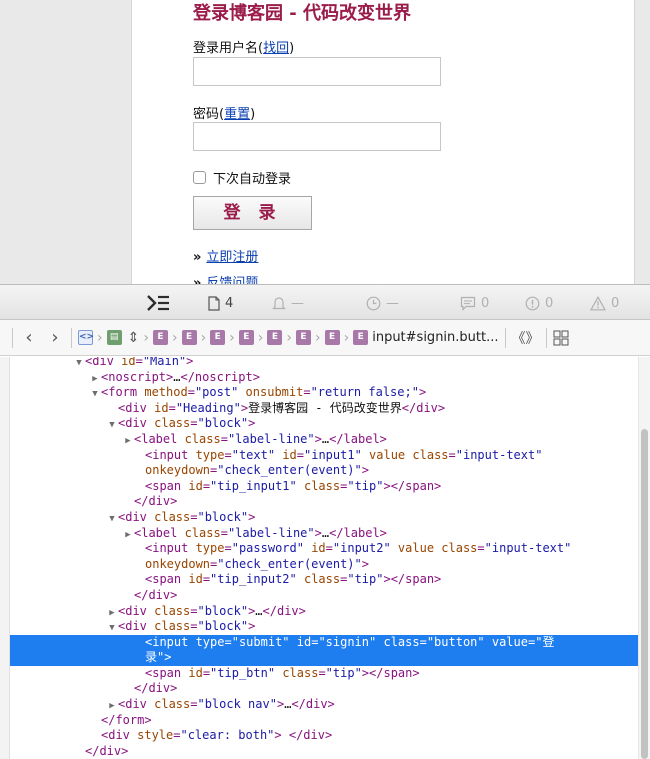  I want to click on dom-token: "check_enter(event)", so click(289, 470).